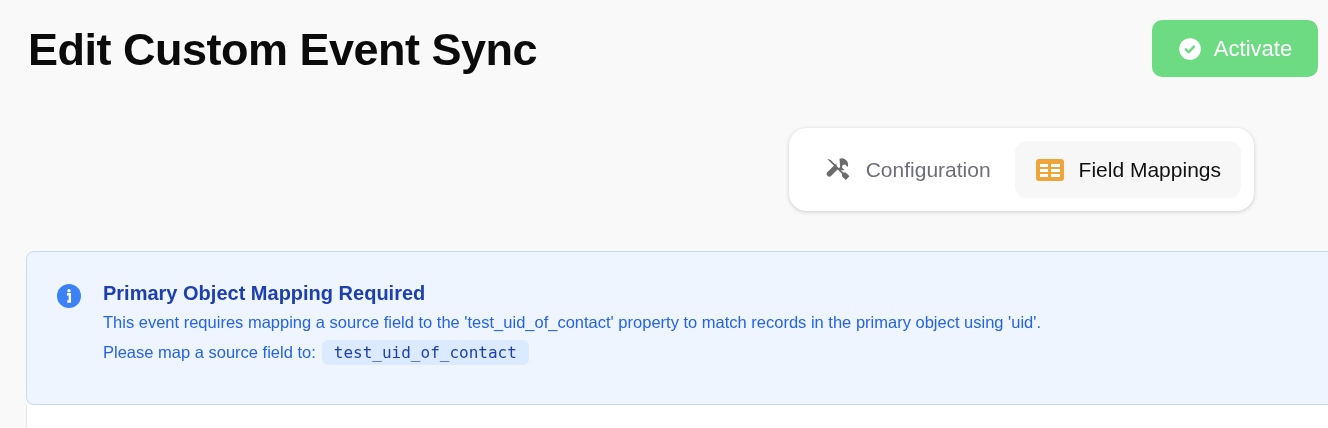  Describe the element at coordinates (69, 296) in the screenshot. I see `info-icon` at that location.